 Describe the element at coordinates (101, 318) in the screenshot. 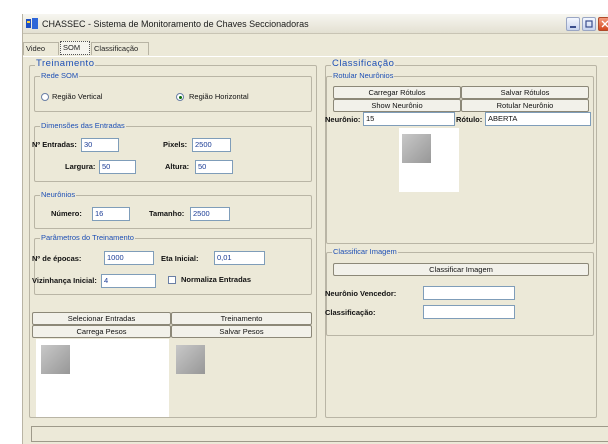

I see `selecionar-entradas-button: Selecionar Entradas` at that location.